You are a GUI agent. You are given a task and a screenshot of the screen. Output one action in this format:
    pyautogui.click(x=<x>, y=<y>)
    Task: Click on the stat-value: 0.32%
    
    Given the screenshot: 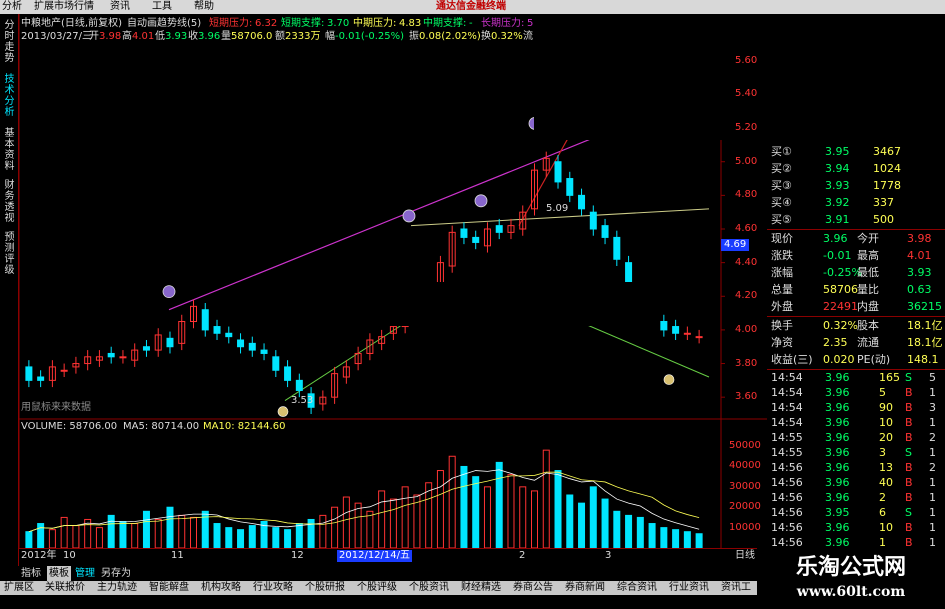 What is the action you would take?
    pyautogui.click(x=840, y=325)
    